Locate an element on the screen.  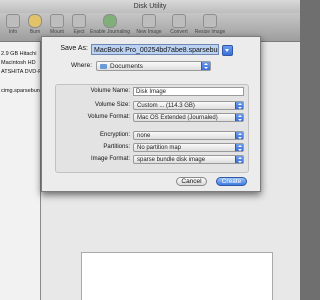
volume-size-label: Volume Size: is located at coordinates (112, 105).